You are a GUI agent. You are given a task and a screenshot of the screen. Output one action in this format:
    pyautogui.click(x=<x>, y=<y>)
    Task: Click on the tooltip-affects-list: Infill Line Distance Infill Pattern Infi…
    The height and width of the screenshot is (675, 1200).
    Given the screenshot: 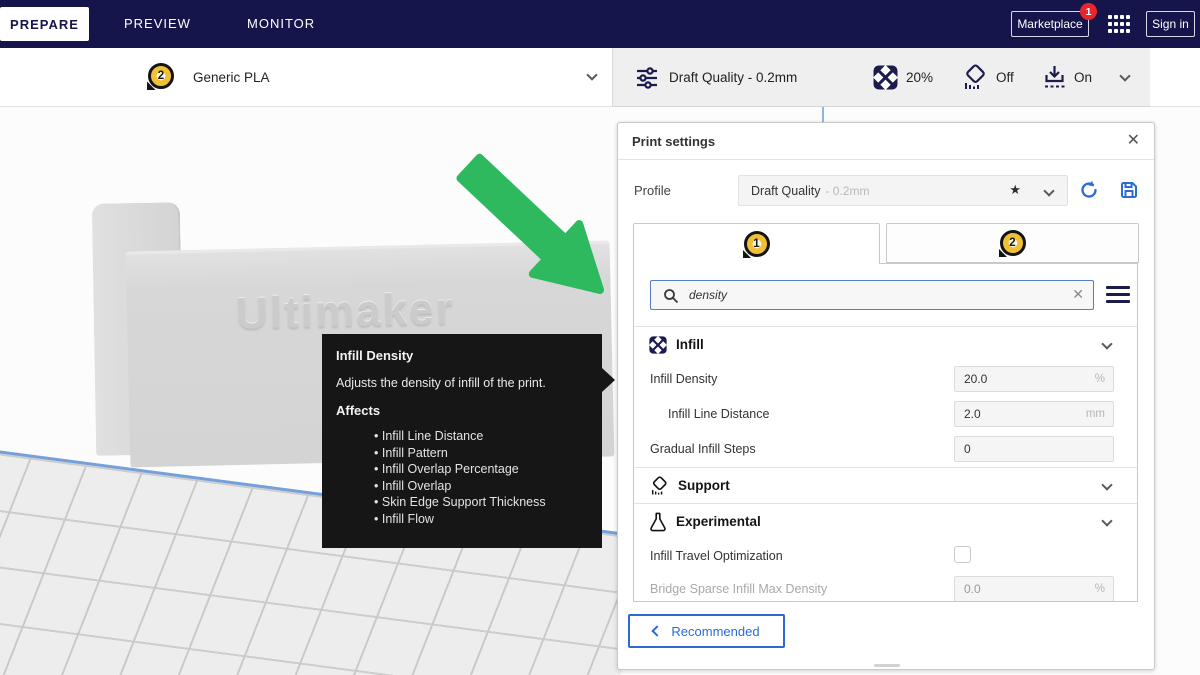 What is the action you would take?
    pyautogui.click(x=481, y=477)
    